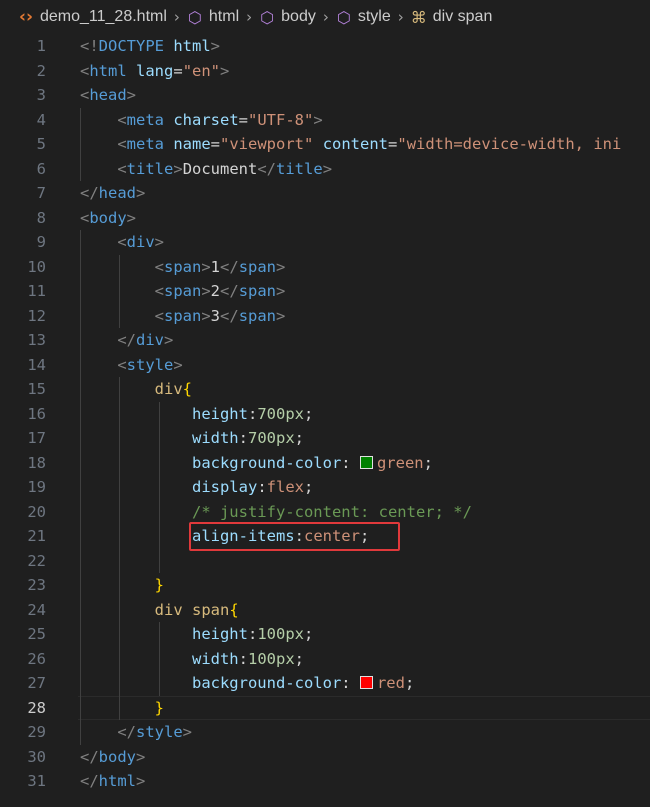 This screenshot has height=807, width=650. Describe the element at coordinates (325, 462) in the screenshot. I see `code-line: 18 background-color: green;` at that location.